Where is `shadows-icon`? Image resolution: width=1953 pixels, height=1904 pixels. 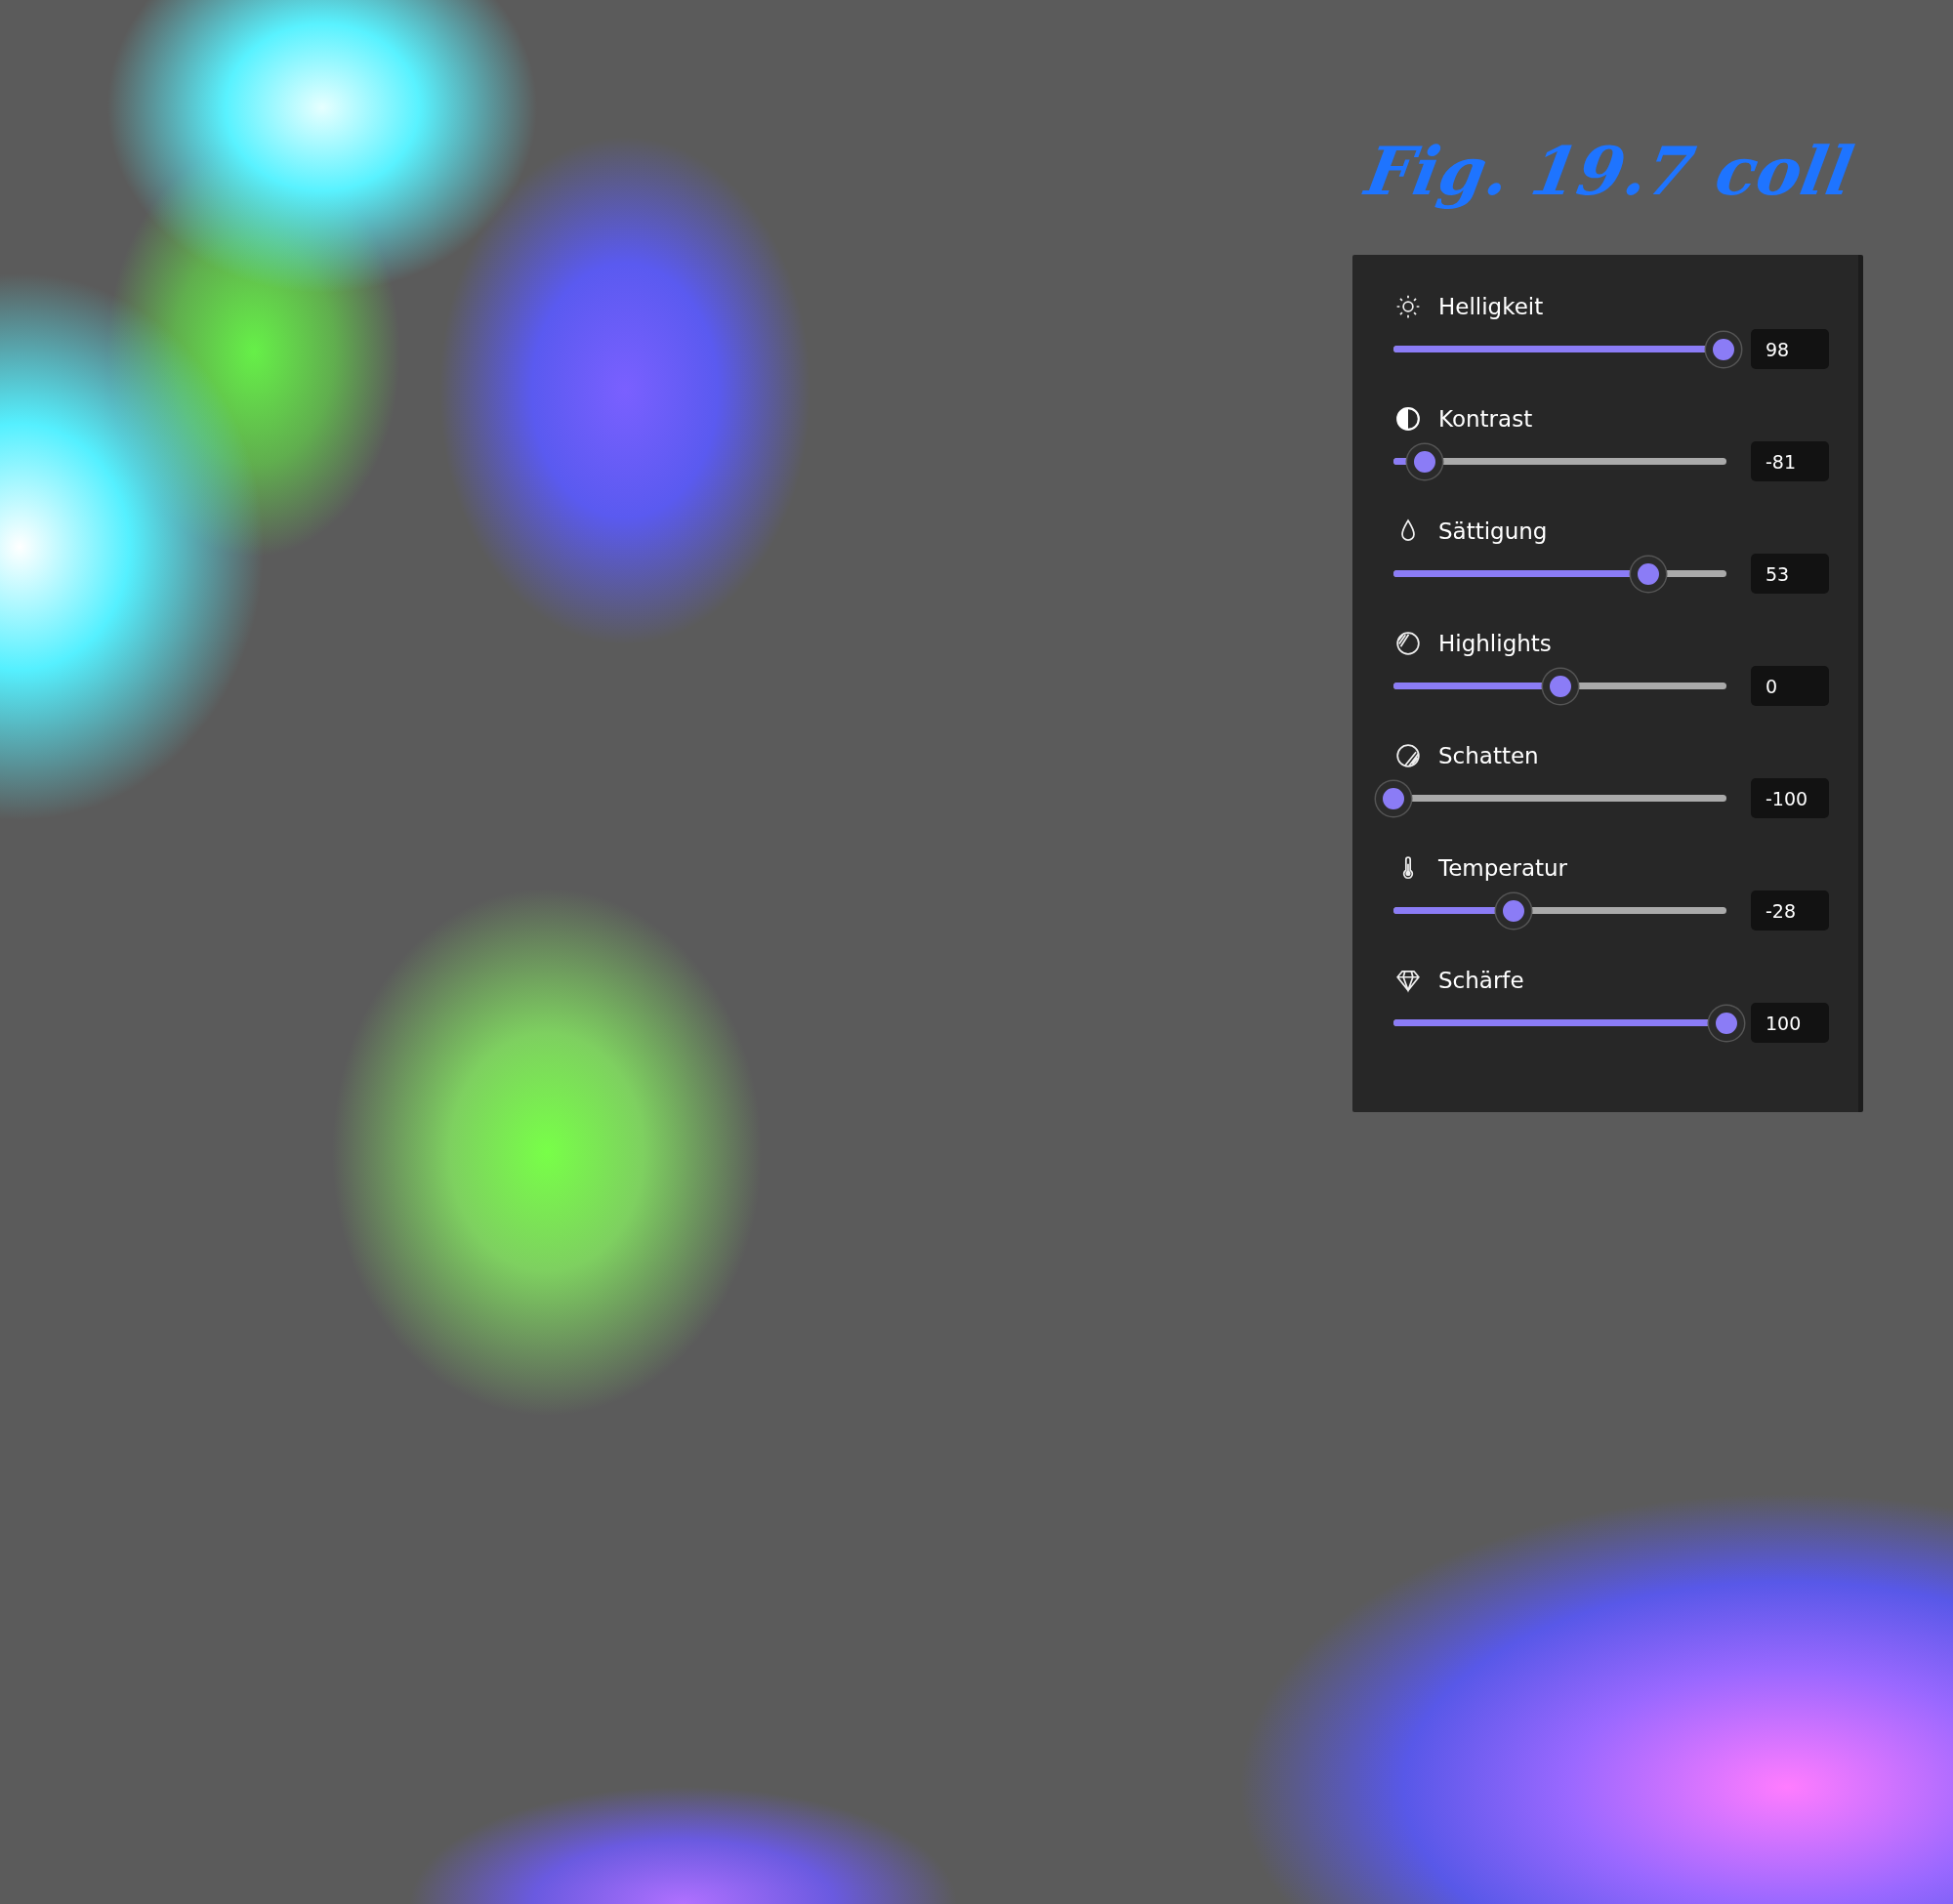
shadows-icon is located at coordinates (1408, 755).